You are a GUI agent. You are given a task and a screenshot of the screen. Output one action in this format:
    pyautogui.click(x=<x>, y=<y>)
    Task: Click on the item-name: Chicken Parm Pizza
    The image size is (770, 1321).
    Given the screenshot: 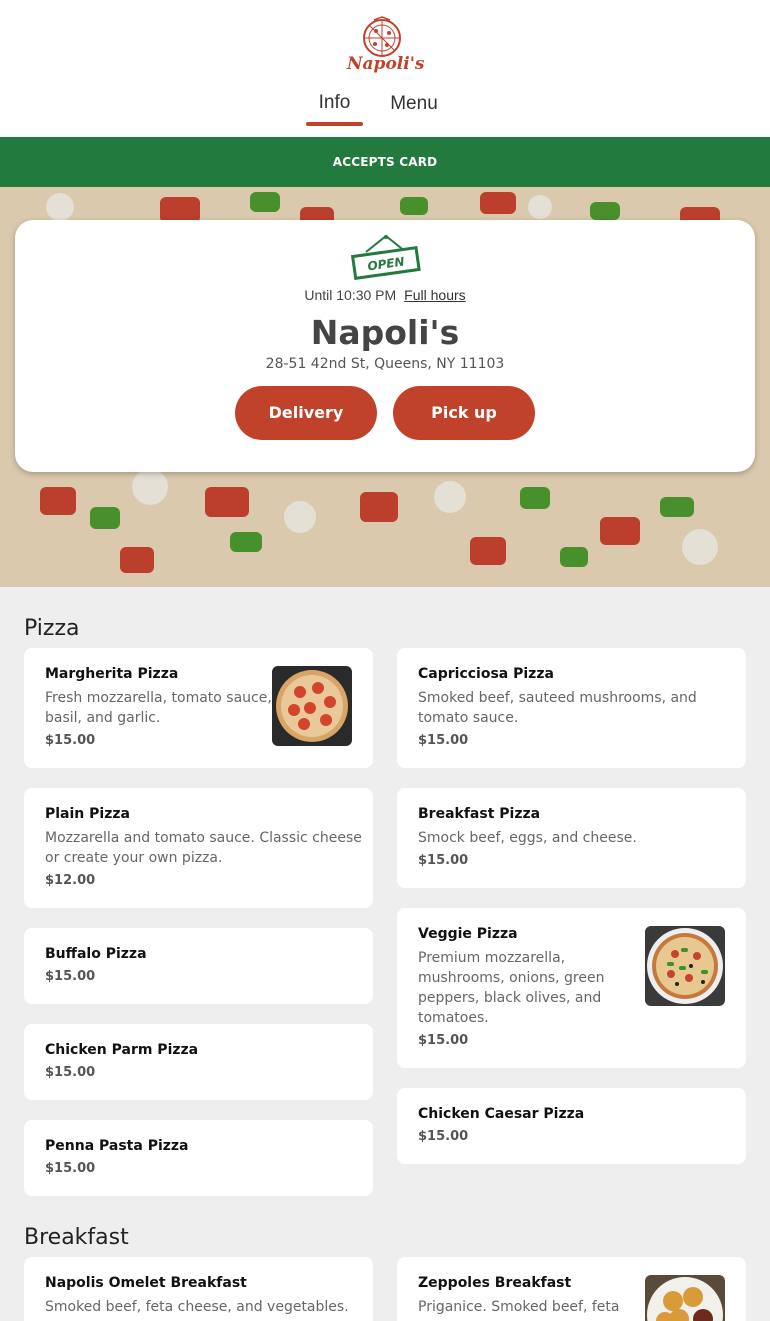 What is the action you would take?
    pyautogui.click(x=122, y=1050)
    